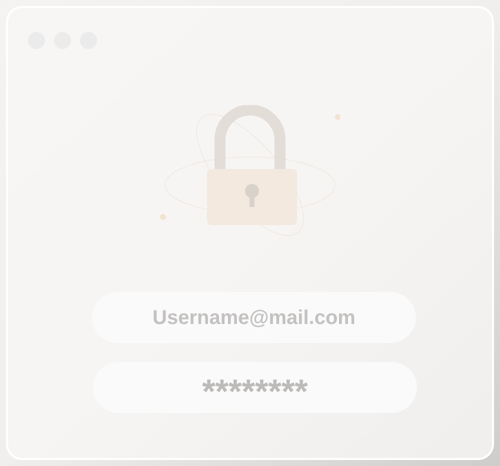 This screenshot has height=466, width=500. What do you see at coordinates (254, 317) in the screenshot?
I see `username-field: Username@mail.com` at bounding box center [254, 317].